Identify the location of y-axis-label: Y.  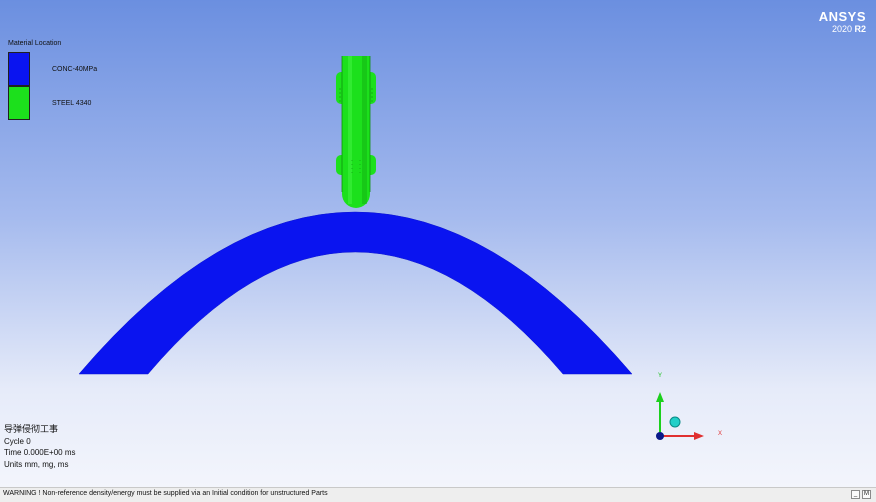
(660, 376).